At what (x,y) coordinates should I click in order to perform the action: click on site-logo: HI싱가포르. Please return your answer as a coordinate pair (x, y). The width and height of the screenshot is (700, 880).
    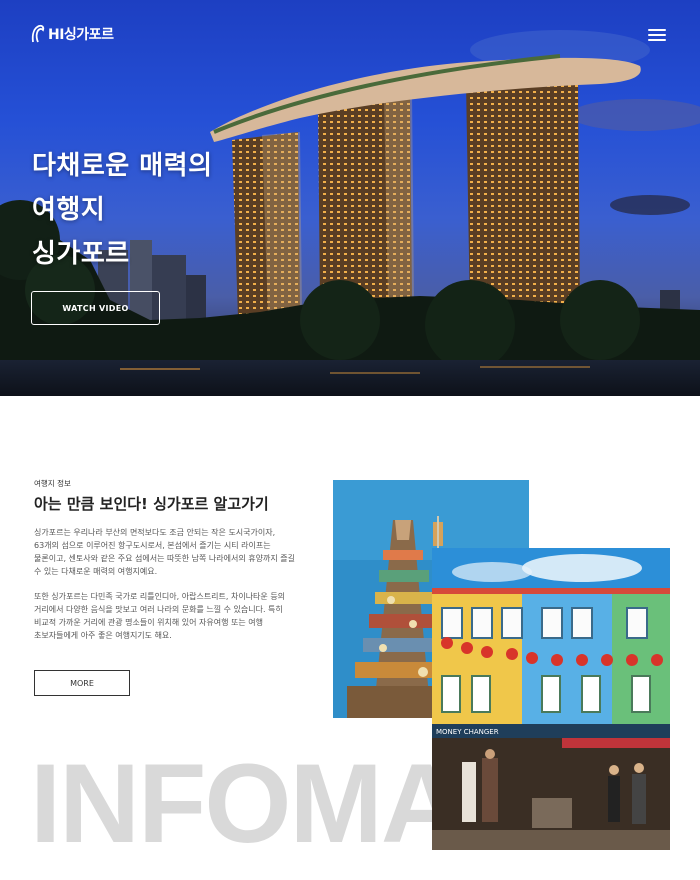
    Looking at the image, I should click on (72, 34).